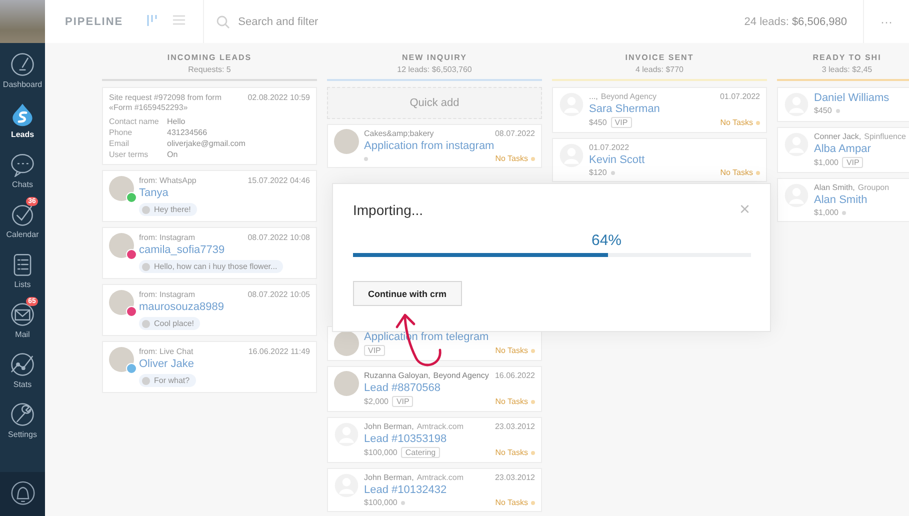  What do you see at coordinates (179, 20) in the screenshot?
I see `list-icon` at bounding box center [179, 20].